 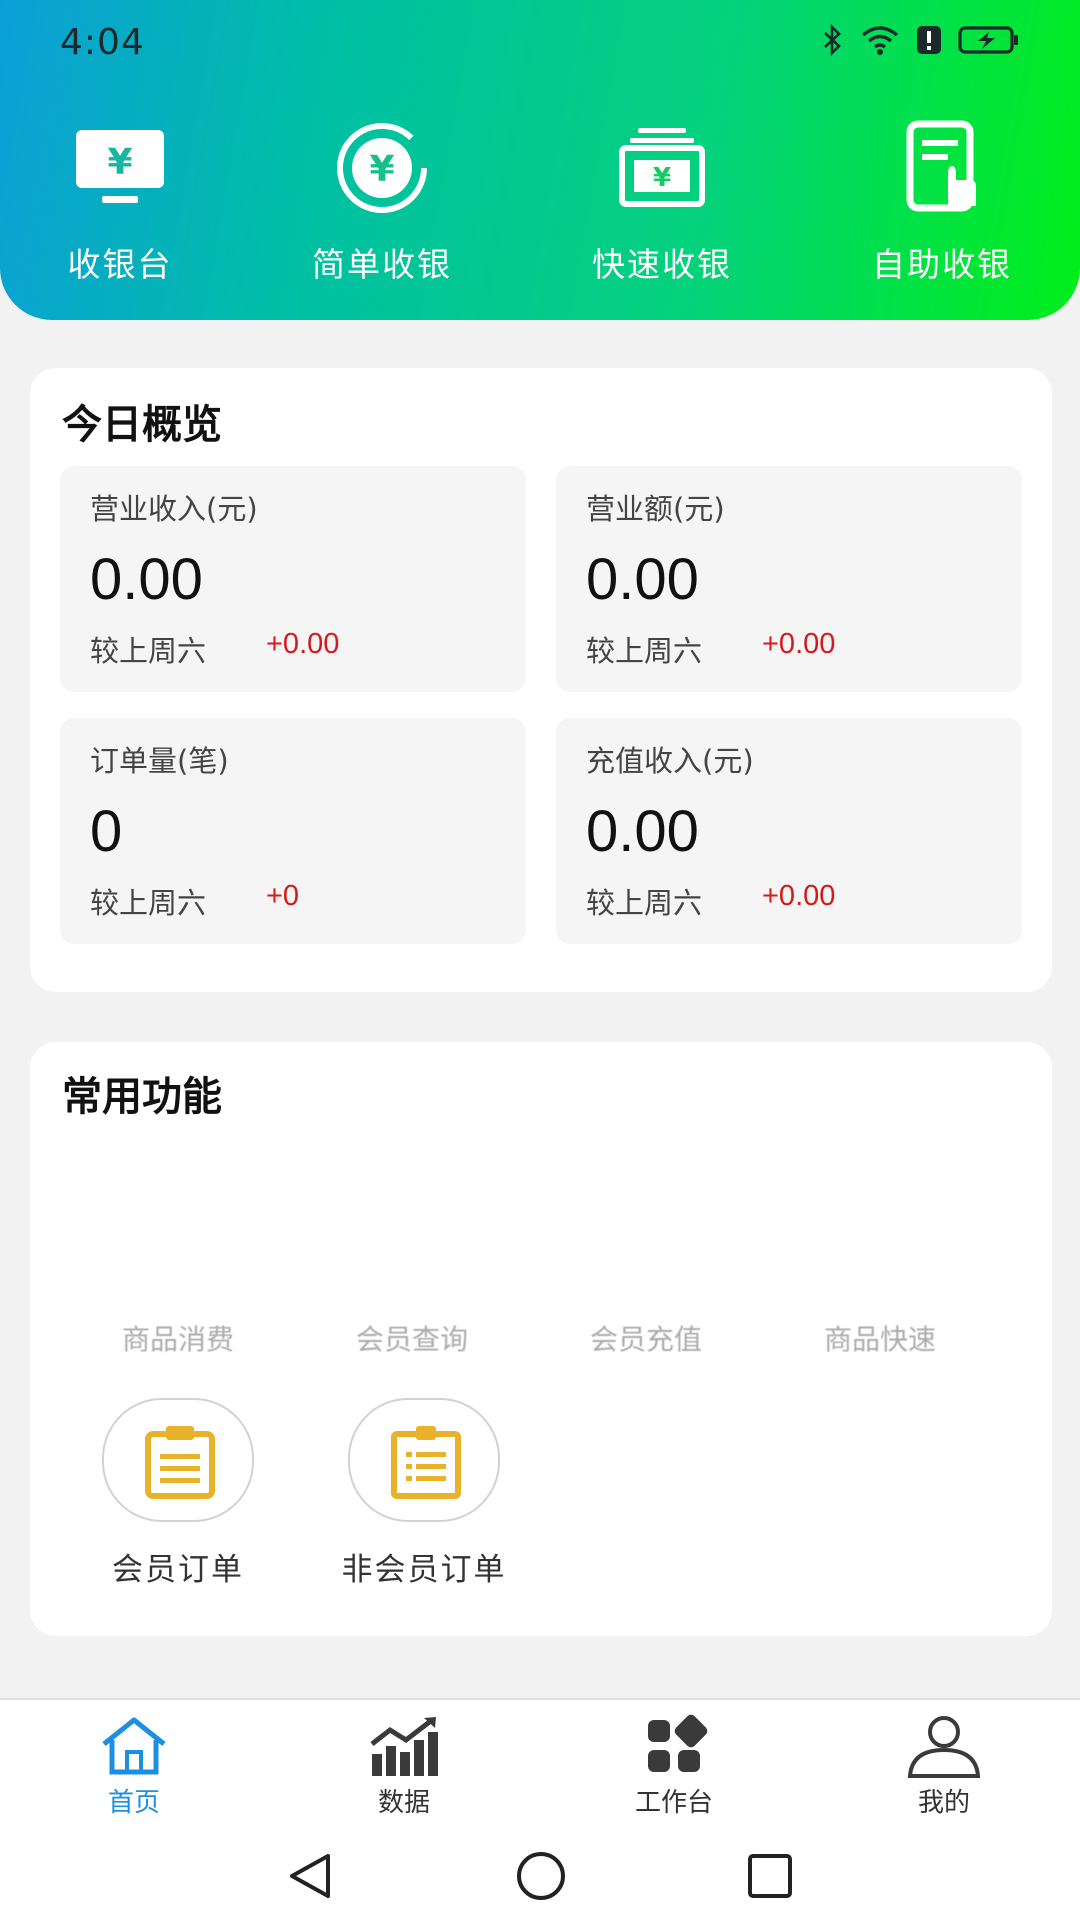 I want to click on tab-label: 工作台, so click(x=673, y=1803).